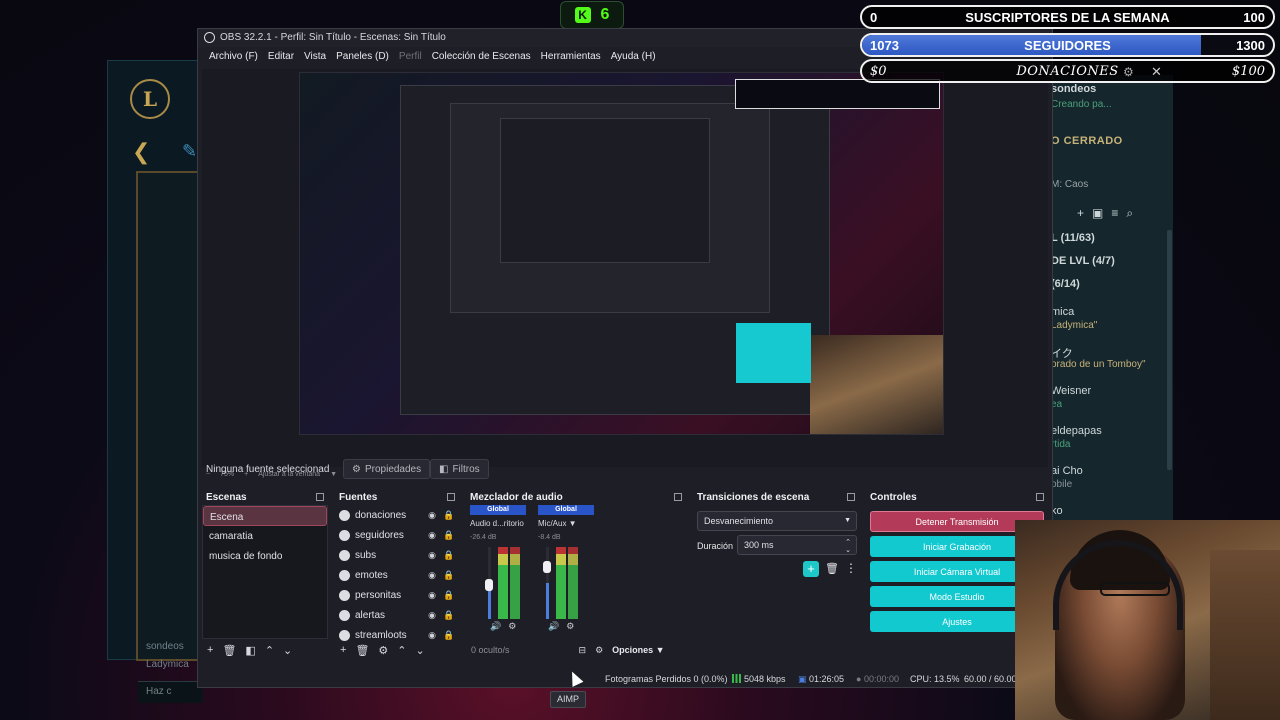 Image resolution: width=1280 pixels, height=720 pixels. What do you see at coordinates (265, 536) in the screenshot?
I see `scene-item: camaratia` at bounding box center [265, 536].